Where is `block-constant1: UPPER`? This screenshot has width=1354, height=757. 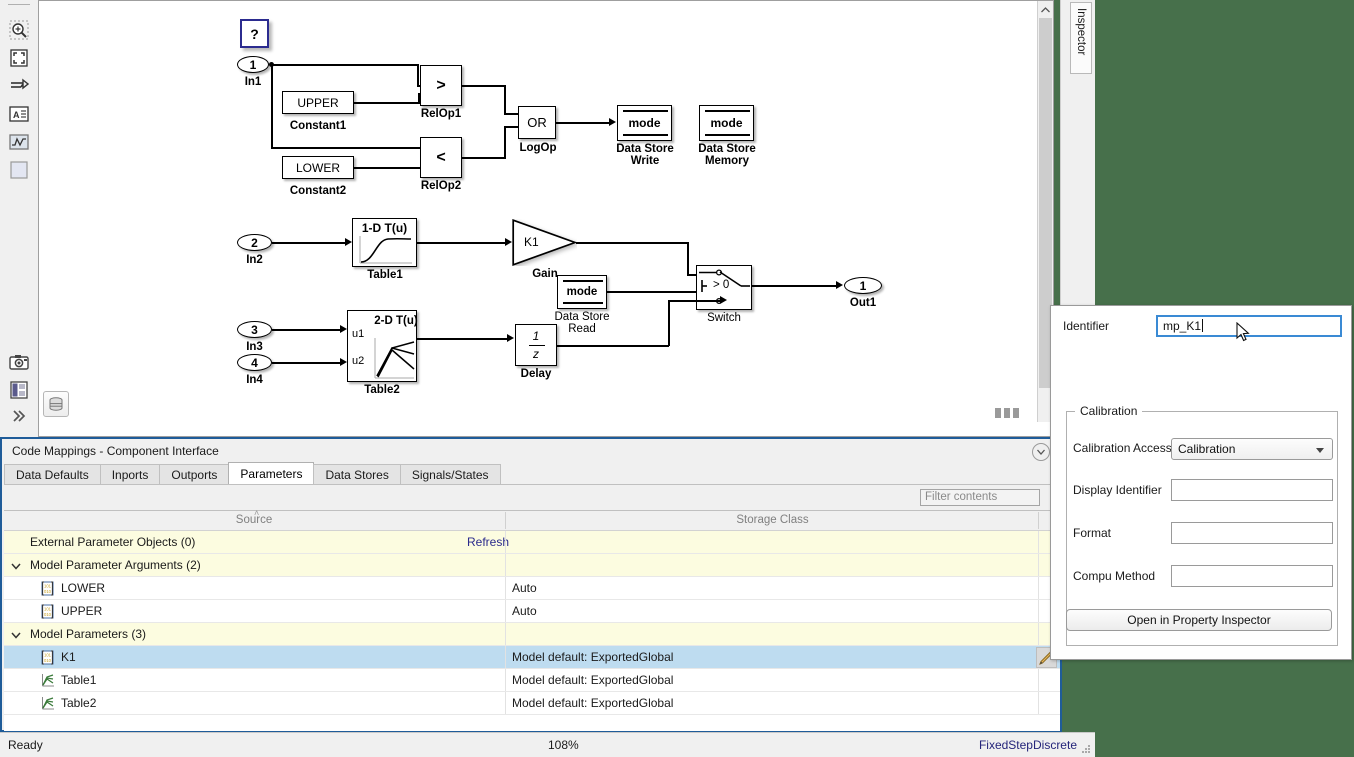
block-constant1: UPPER is located at coordinates (318, 102).